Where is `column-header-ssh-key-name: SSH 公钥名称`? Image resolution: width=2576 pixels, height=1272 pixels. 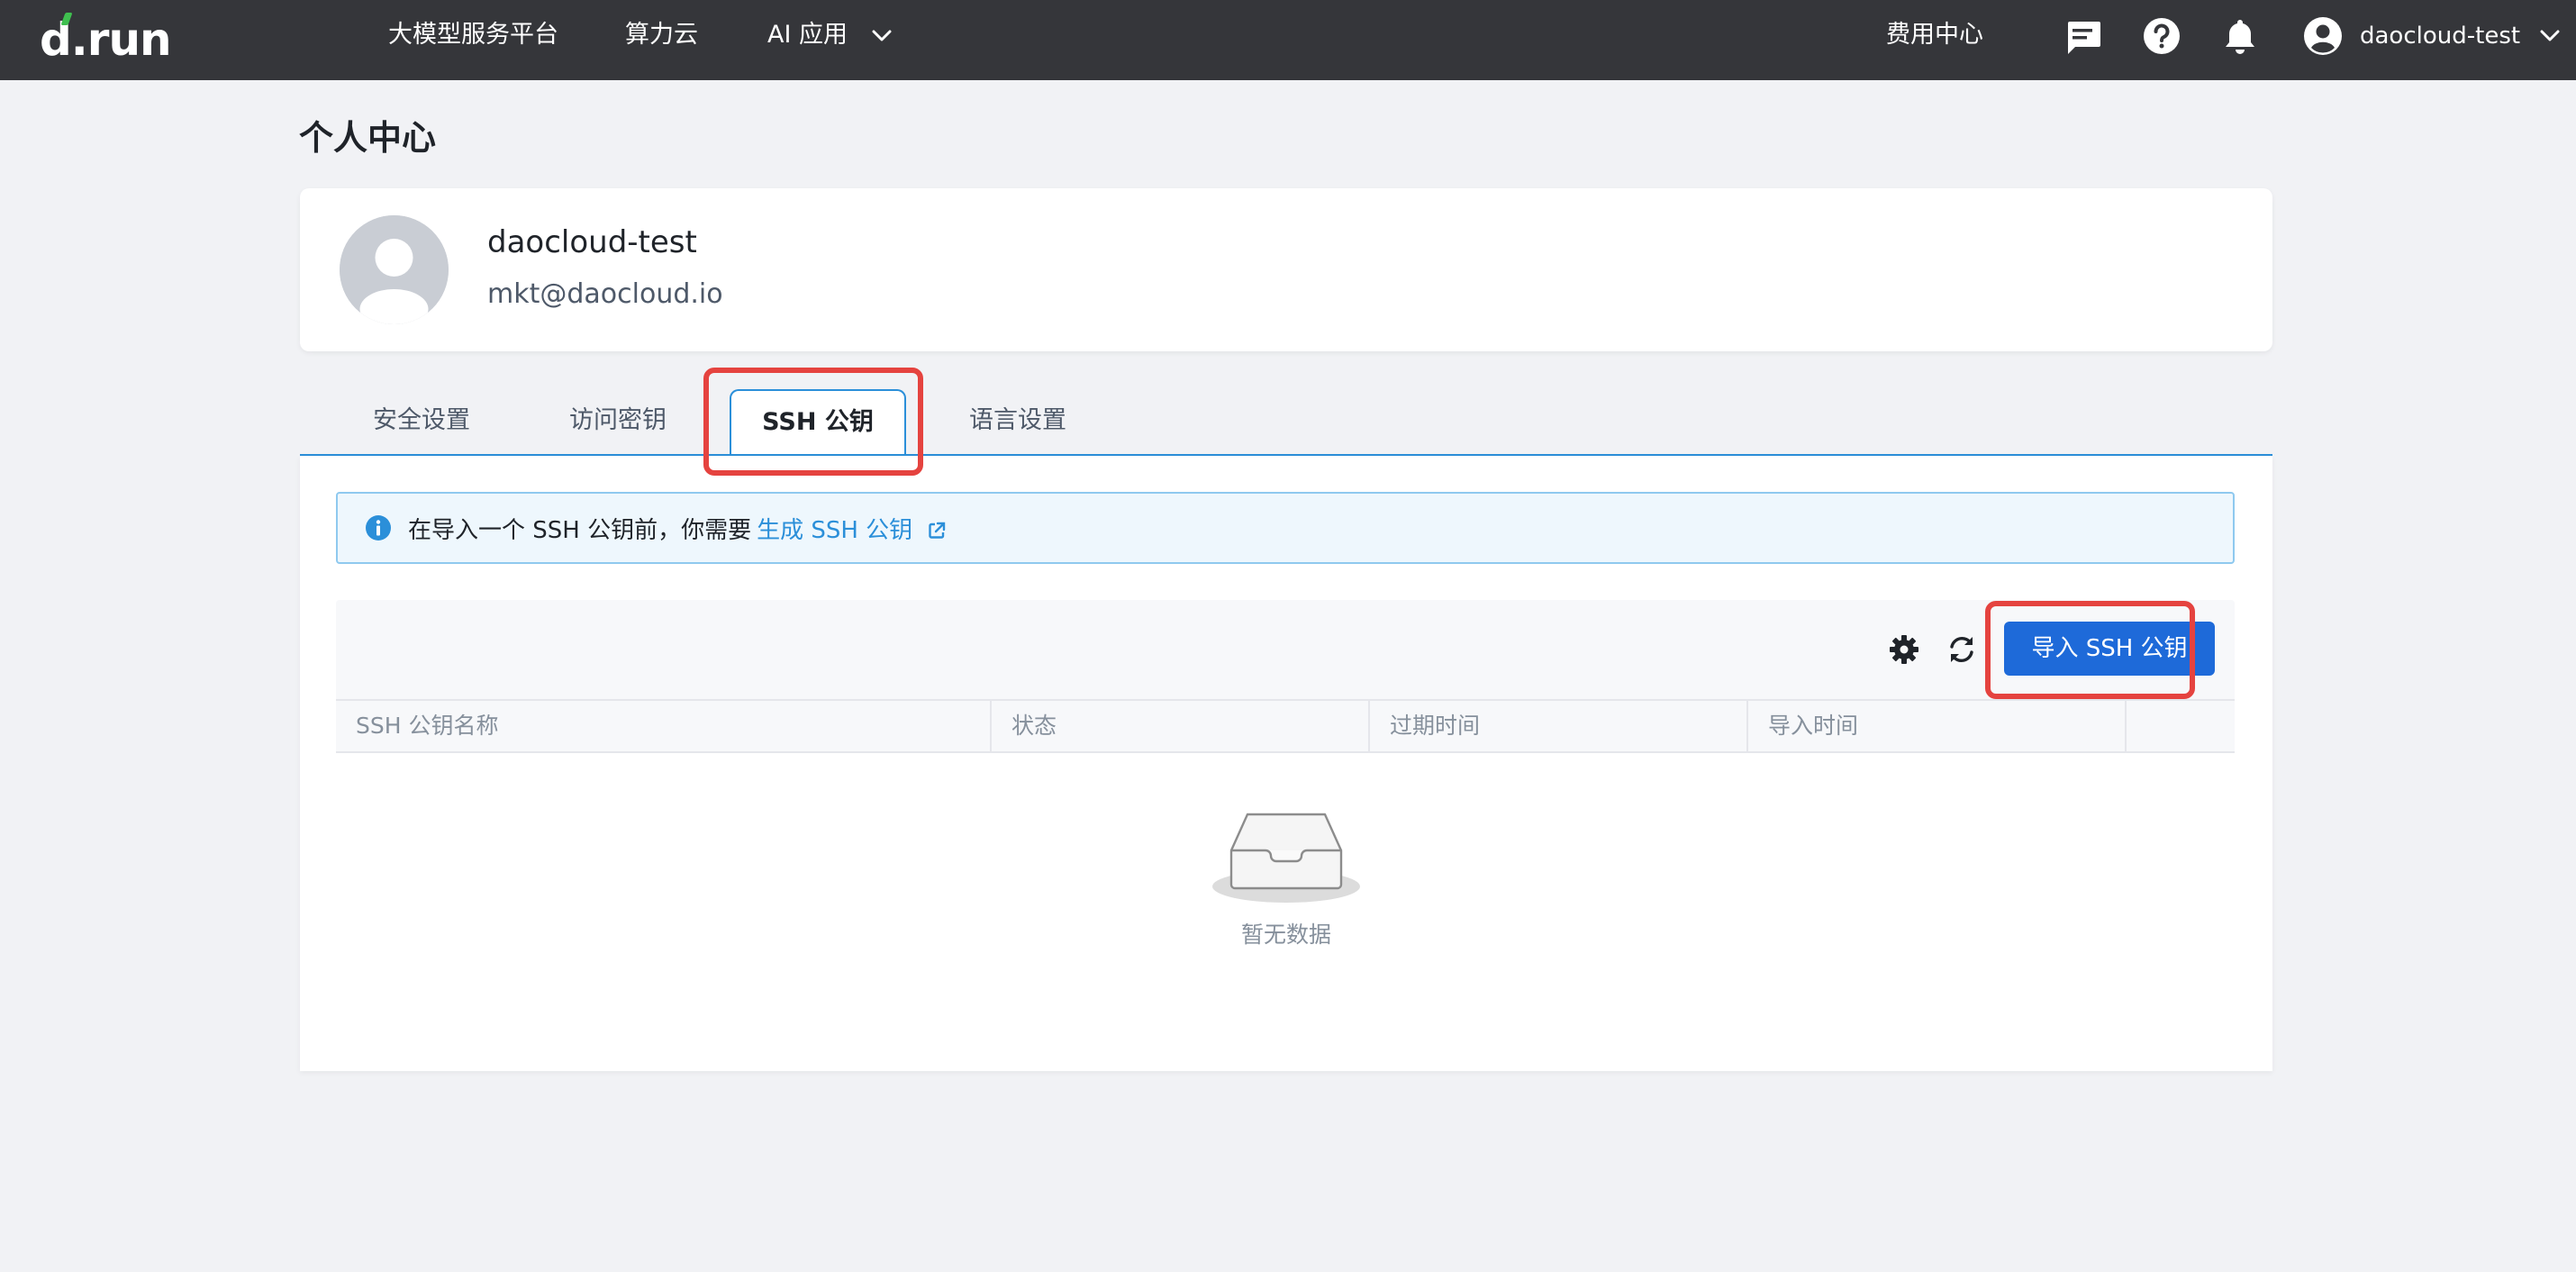
column-header-ssh-key-name: SSH 公钥名称 is located at coordinates (664, 726).